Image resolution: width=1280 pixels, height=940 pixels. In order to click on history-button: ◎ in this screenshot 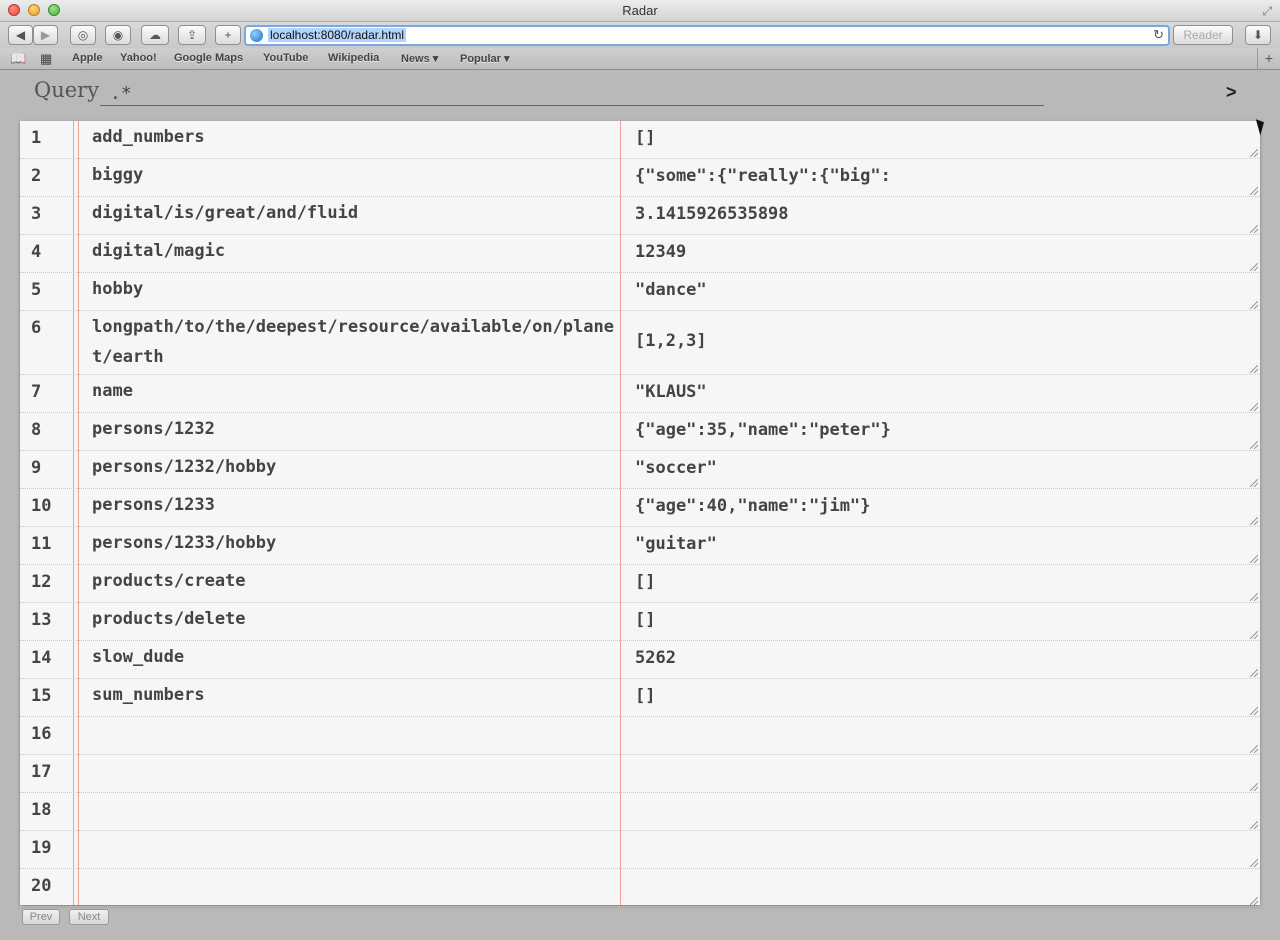, I will do `click(83, 35)`.